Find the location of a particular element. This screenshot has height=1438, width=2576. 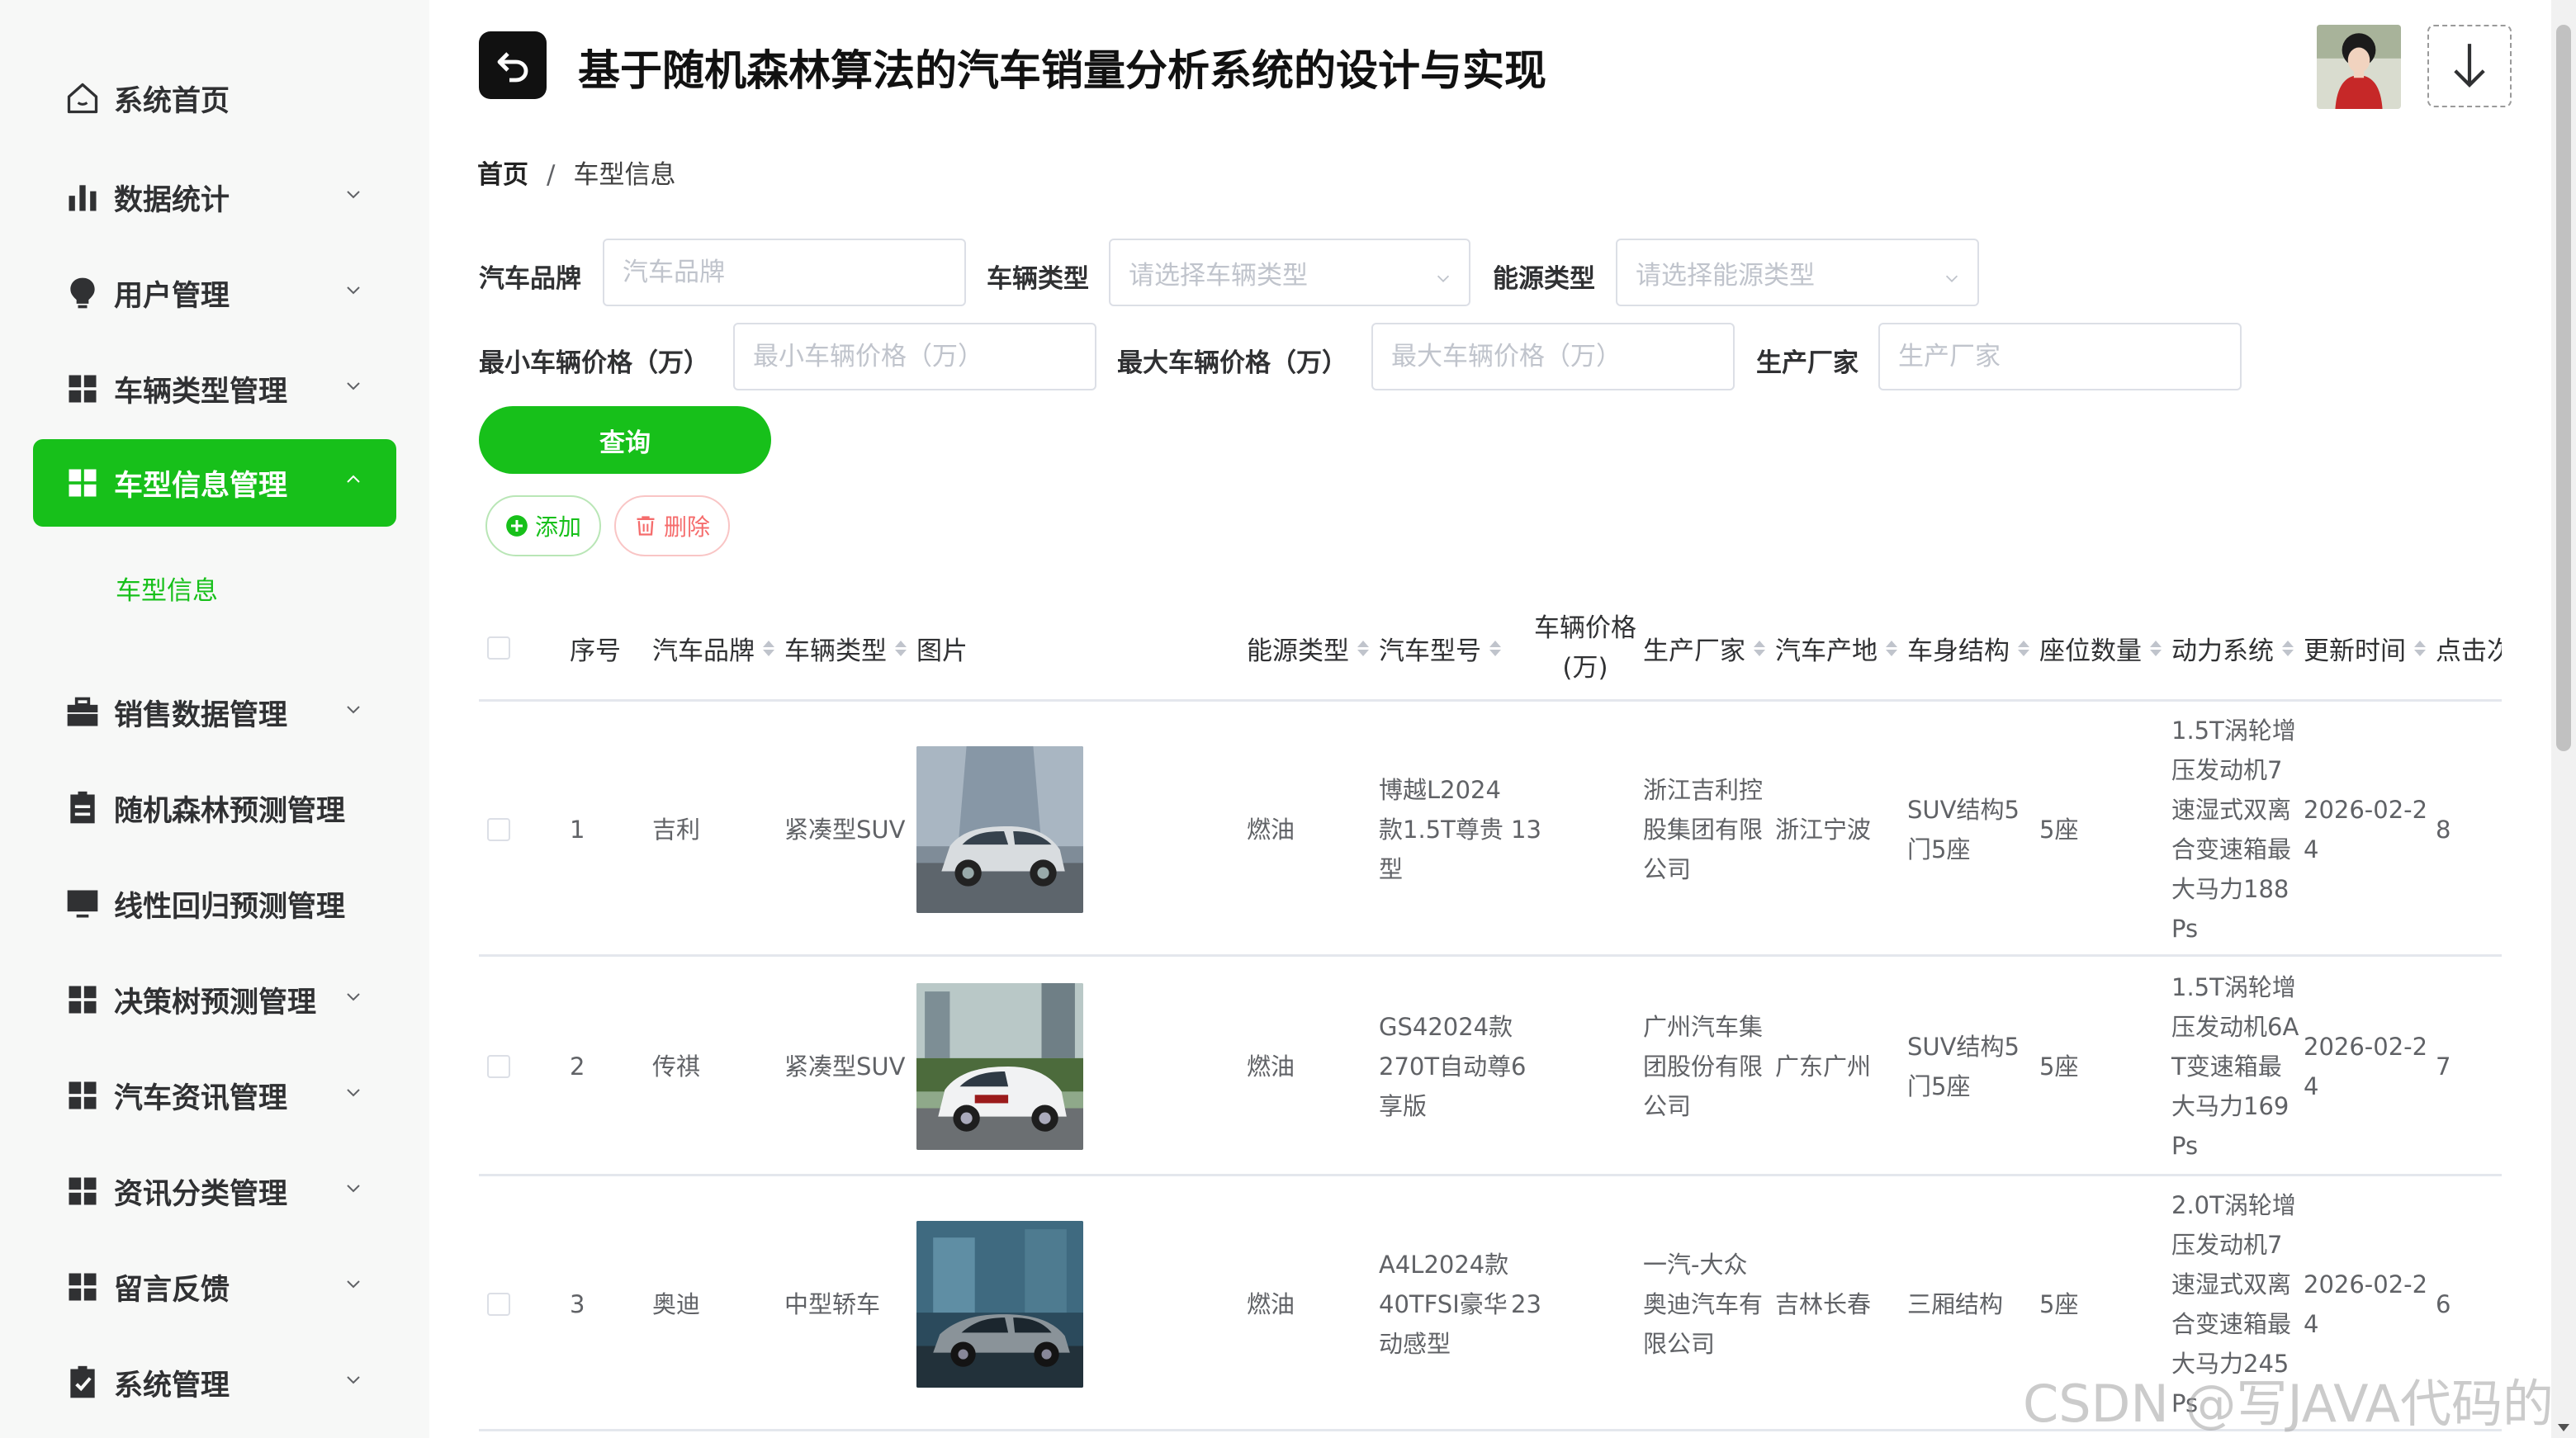

sidebar-item-vehicle-type-management: 车辆类型管理 is located at coordinates (214, 389).